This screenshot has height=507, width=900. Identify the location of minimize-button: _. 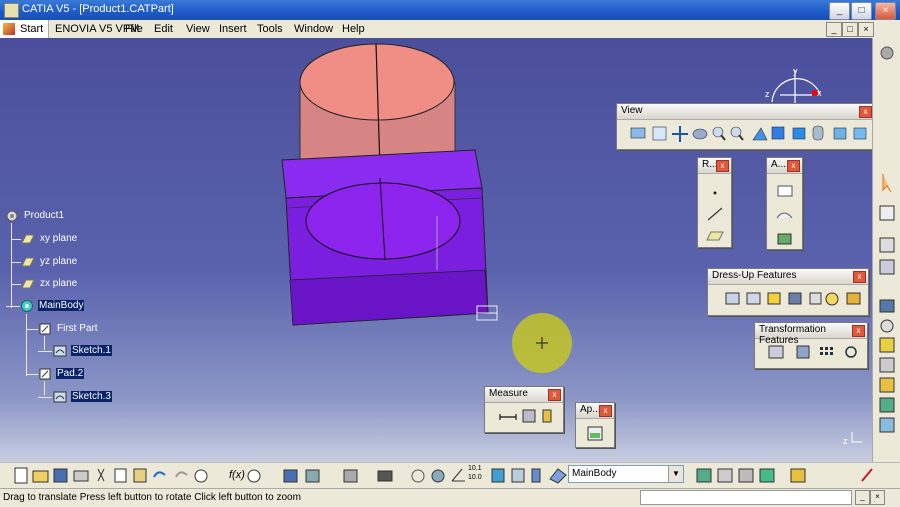
(839, 11).